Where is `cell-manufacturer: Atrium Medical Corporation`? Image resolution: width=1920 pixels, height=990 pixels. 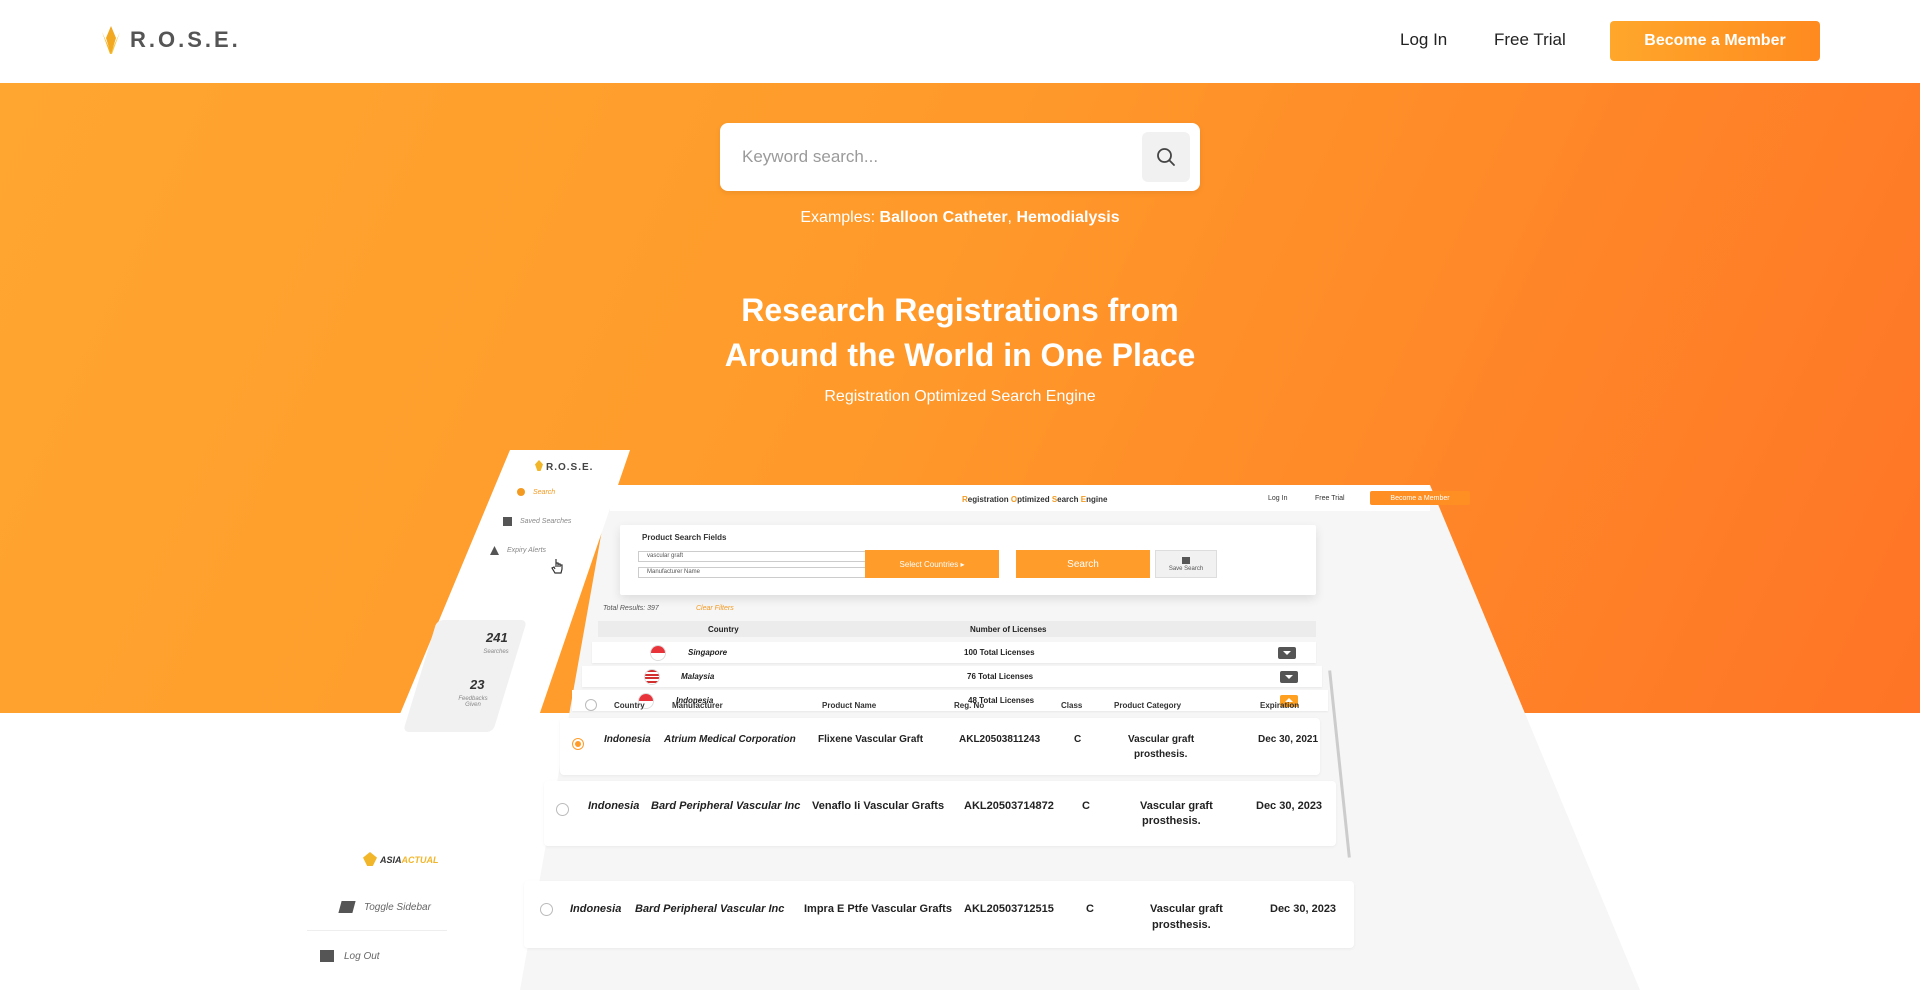 cell-manufacturer: Atrium Medical Corporation is located at coordinates (730, 739).